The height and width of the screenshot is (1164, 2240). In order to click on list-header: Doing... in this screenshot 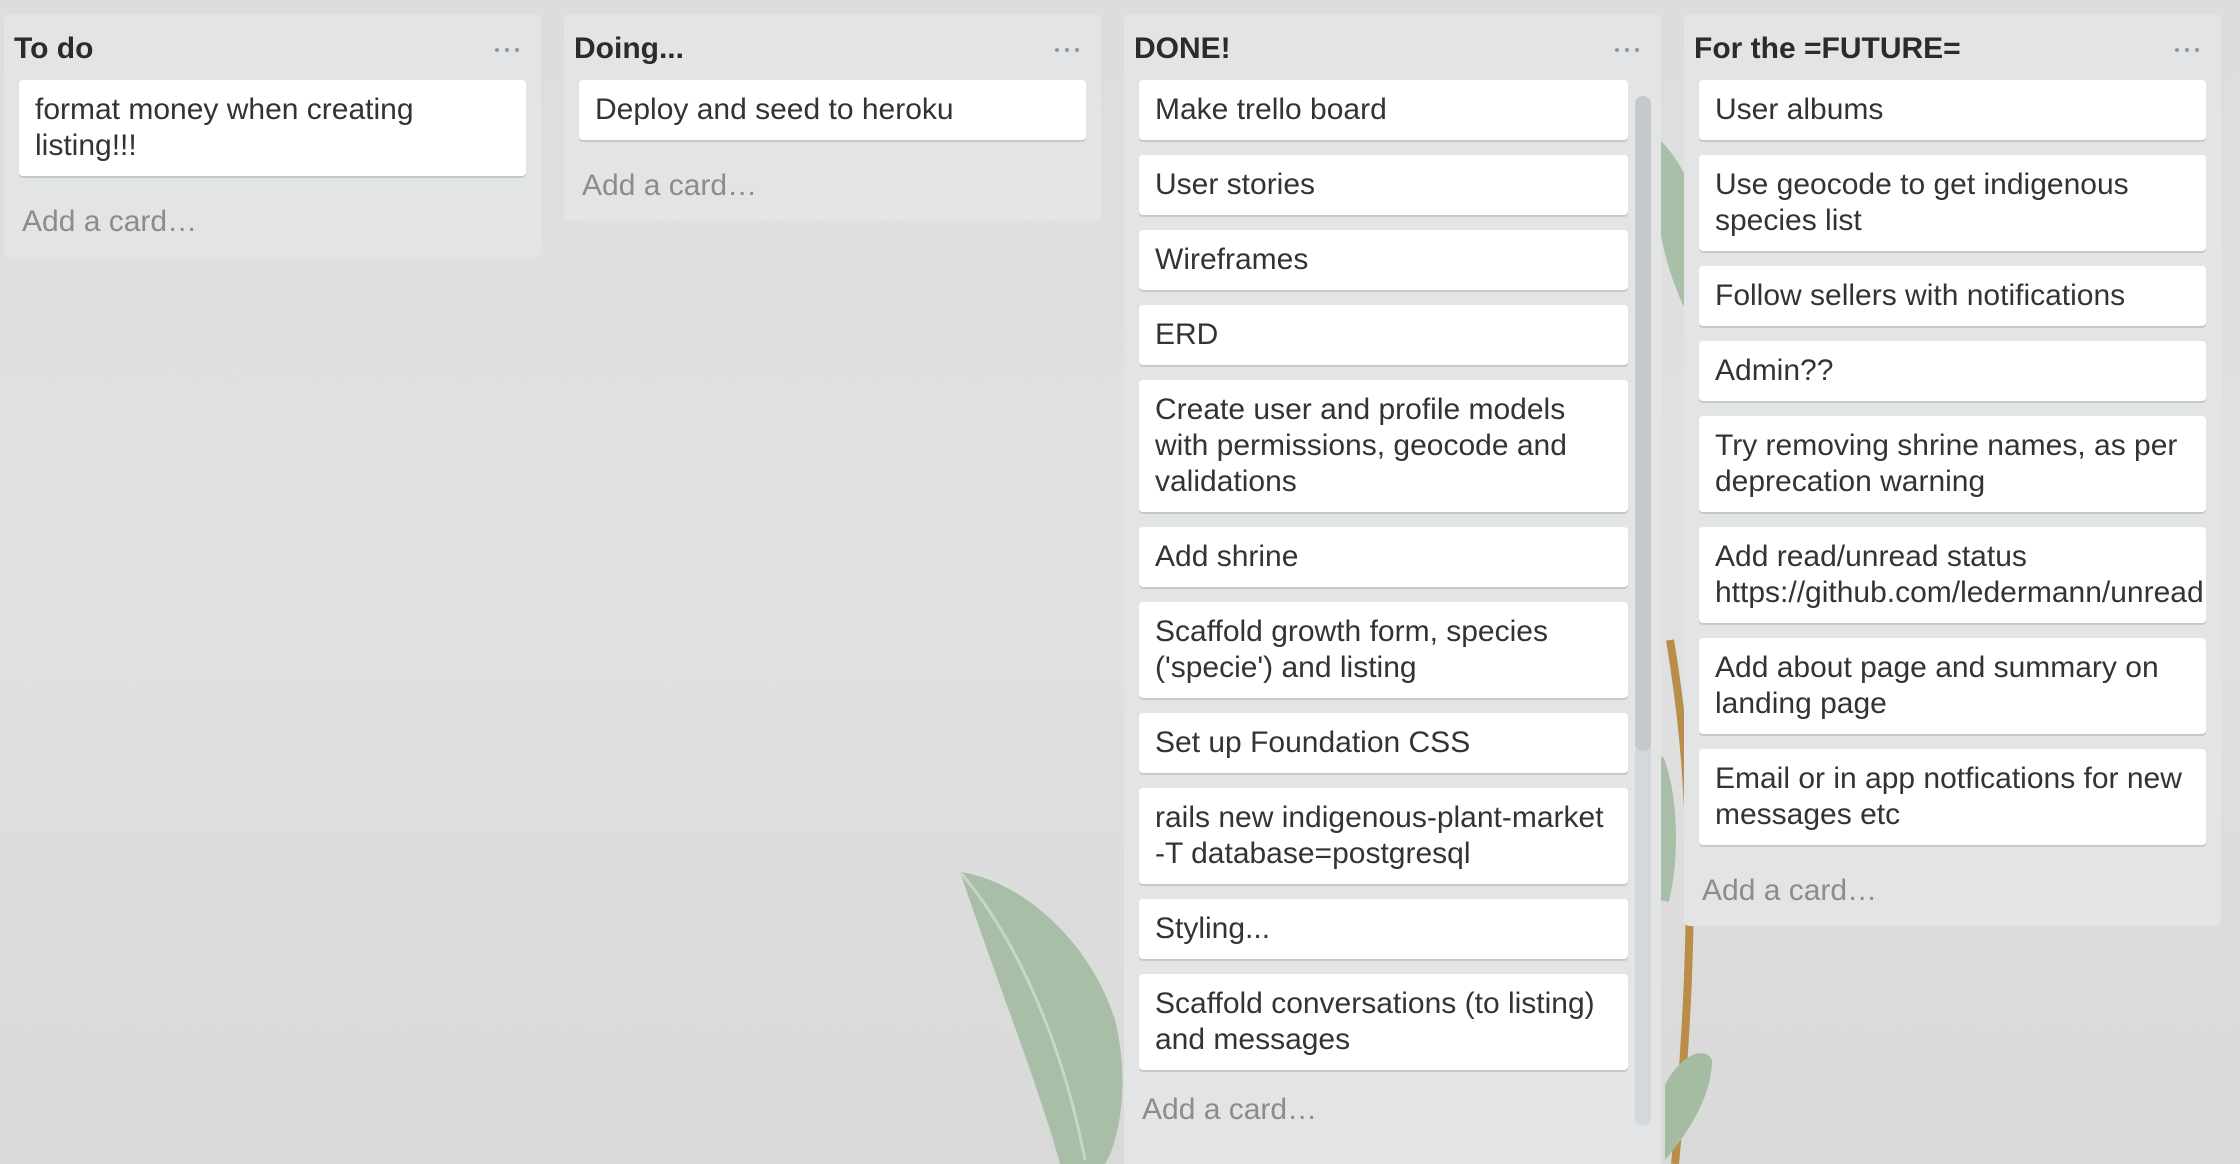, I will do `click(832, 47)`.